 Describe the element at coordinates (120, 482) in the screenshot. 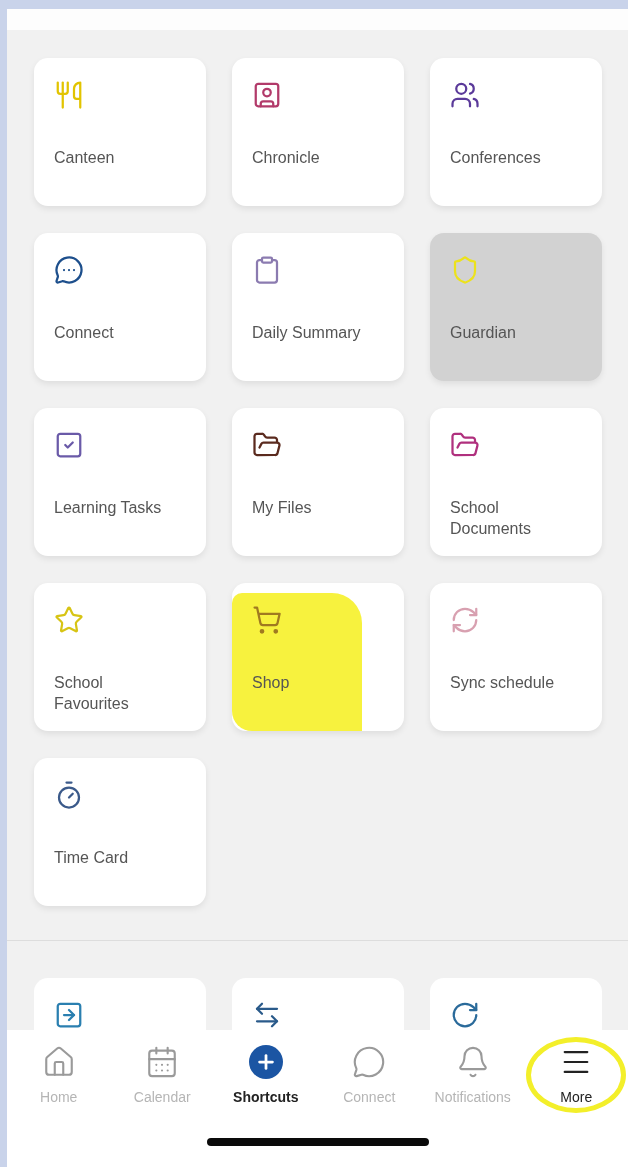

I see `shortcut-tile: Learning Tasks` at that location.